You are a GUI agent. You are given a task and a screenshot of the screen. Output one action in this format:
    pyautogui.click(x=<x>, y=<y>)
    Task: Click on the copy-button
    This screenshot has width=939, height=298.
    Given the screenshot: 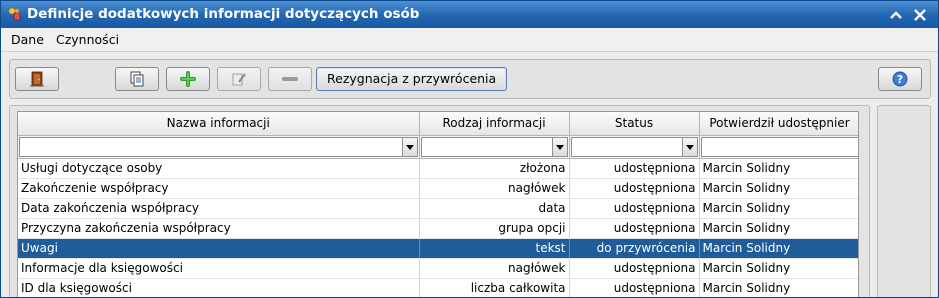 What is the action you would take?
    pyautogui.click(x=137, y=79)
    